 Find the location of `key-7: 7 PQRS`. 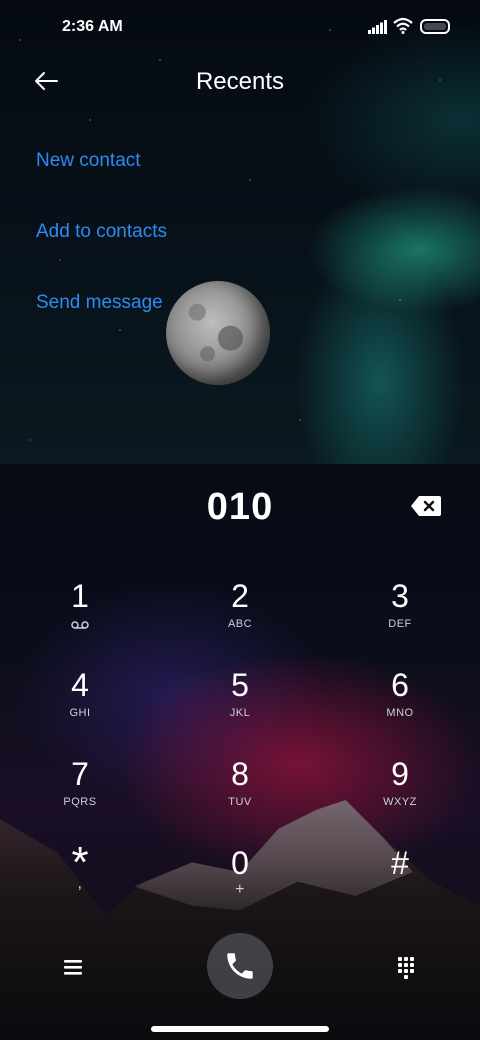

key-7: 7 PQRS is located at coordinates (80, 794).